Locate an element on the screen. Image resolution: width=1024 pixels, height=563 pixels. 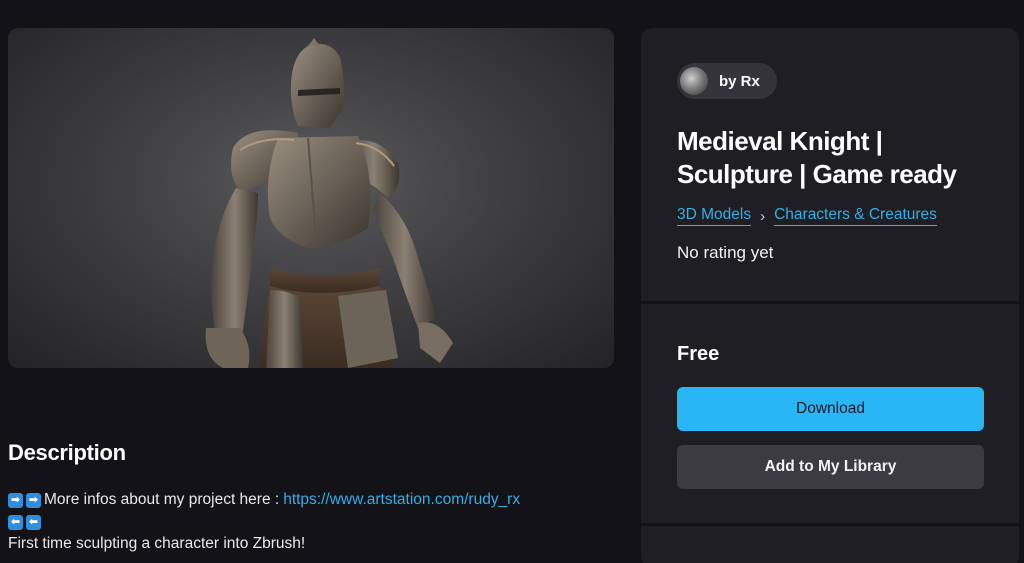
description-line: ⬅ ⬅ is located at coordinates (313, 522).